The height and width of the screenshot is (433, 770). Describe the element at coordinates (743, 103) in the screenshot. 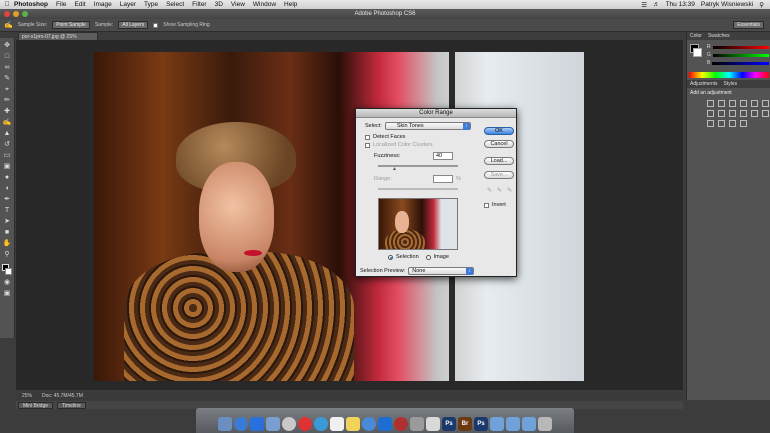

I see `exposure-icon` at that location.